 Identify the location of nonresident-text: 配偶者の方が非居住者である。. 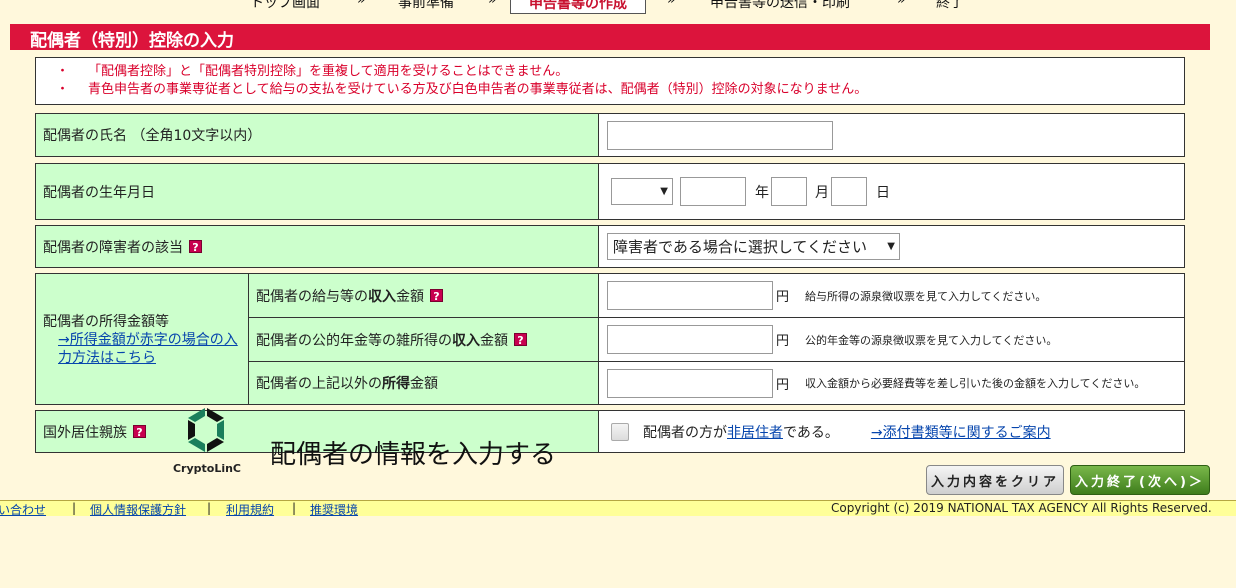
(741, 432).